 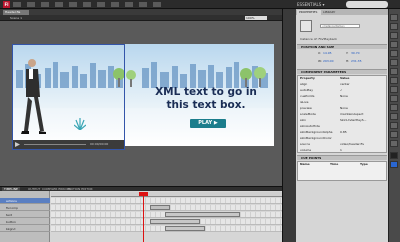 I want to click on stroke-color-swatch, so click(x=394, y=155).